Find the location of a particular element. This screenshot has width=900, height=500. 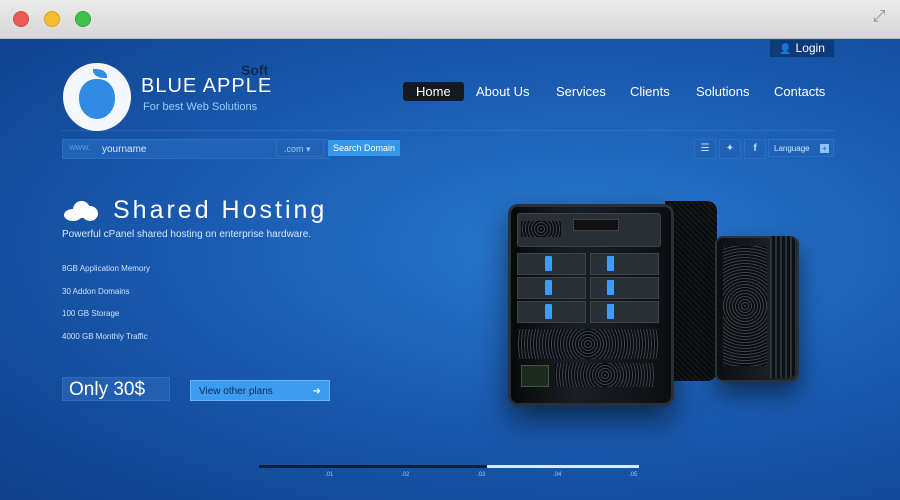

leaf-icon is located at coordinates (100, 73).